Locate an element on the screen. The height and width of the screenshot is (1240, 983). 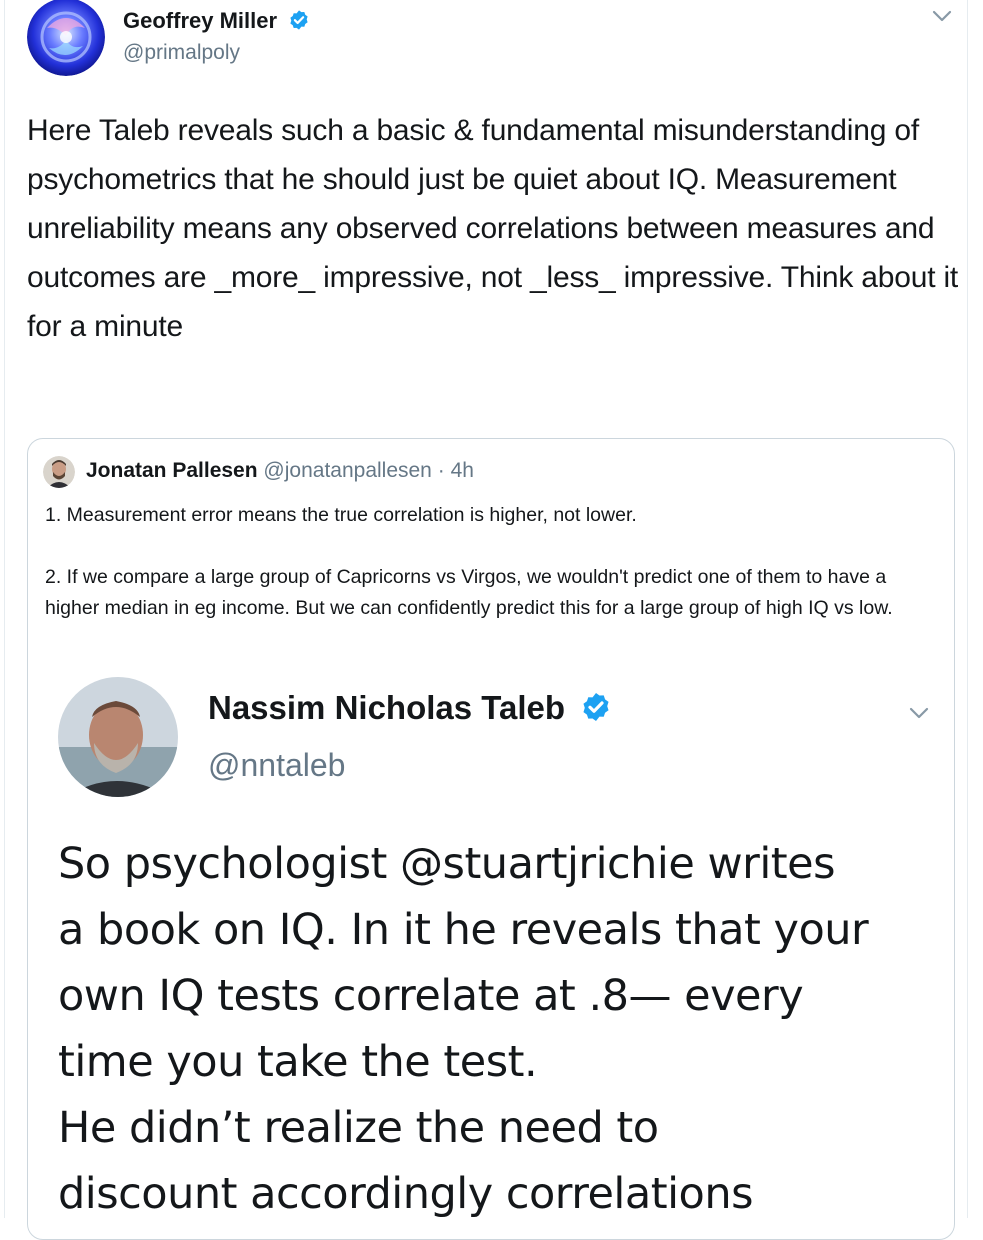
embedded-text-line: own IQ tests correlate at .8— every is located at coordinates (431, 996).